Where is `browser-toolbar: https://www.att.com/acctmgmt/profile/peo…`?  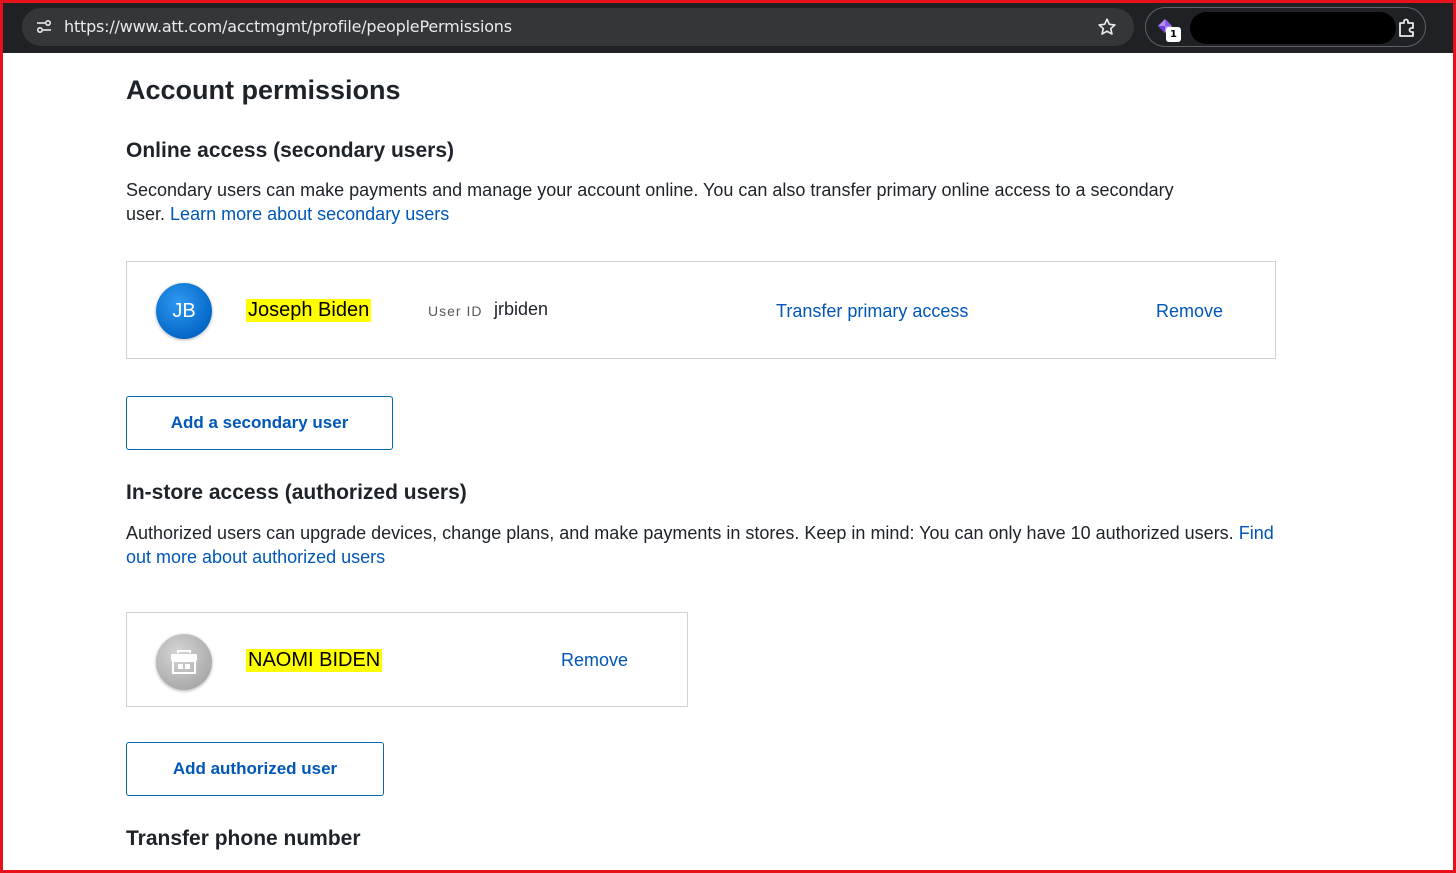
browser-toolbar: https://www.att.com/acctmgmt/profile/peo… is located at coordinates (728, 26).